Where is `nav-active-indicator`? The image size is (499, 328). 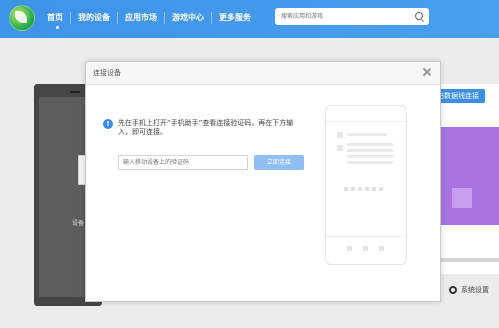 nav-active-indicator is located at coordinates (57, 27).